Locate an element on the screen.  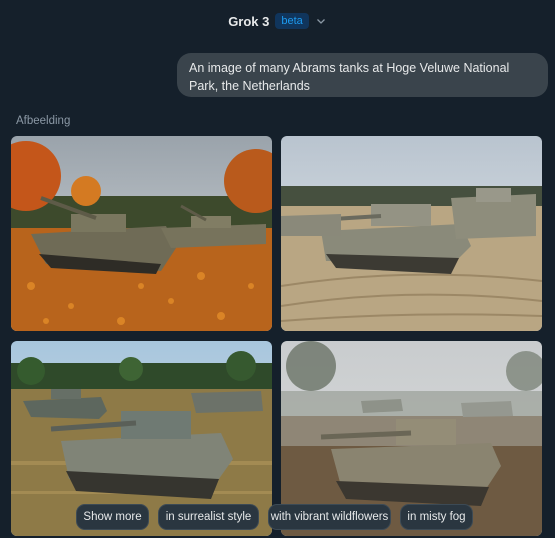
model-selector: Grok 3 beta is located at coordinates (277, 21).